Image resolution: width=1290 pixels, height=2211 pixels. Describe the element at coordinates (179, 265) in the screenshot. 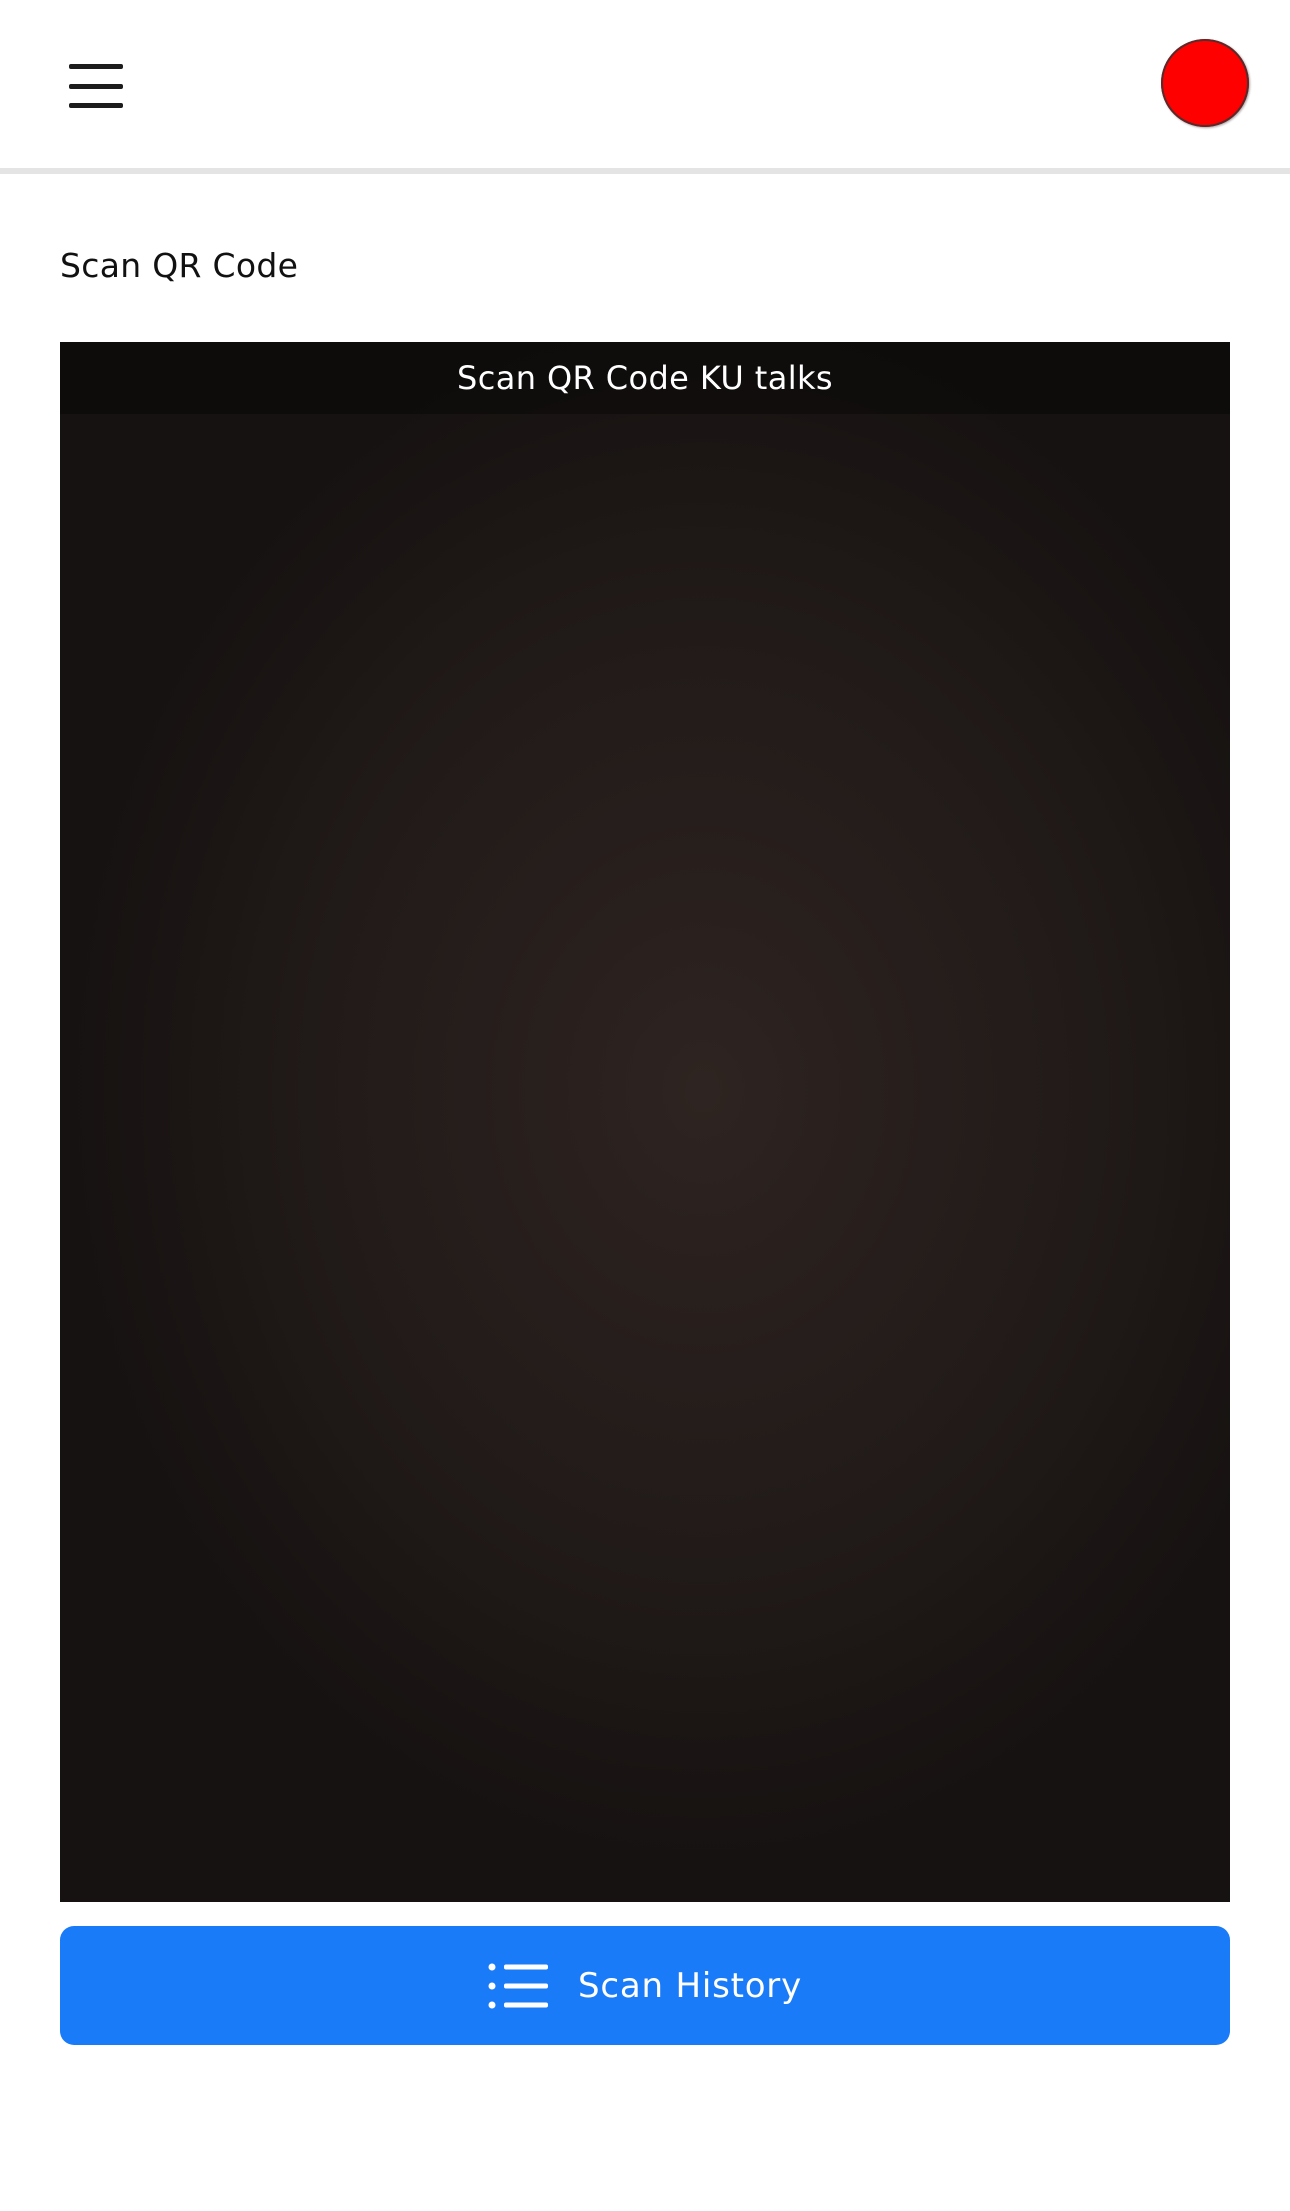

I see `page-title: Scan QR Code` at that location.